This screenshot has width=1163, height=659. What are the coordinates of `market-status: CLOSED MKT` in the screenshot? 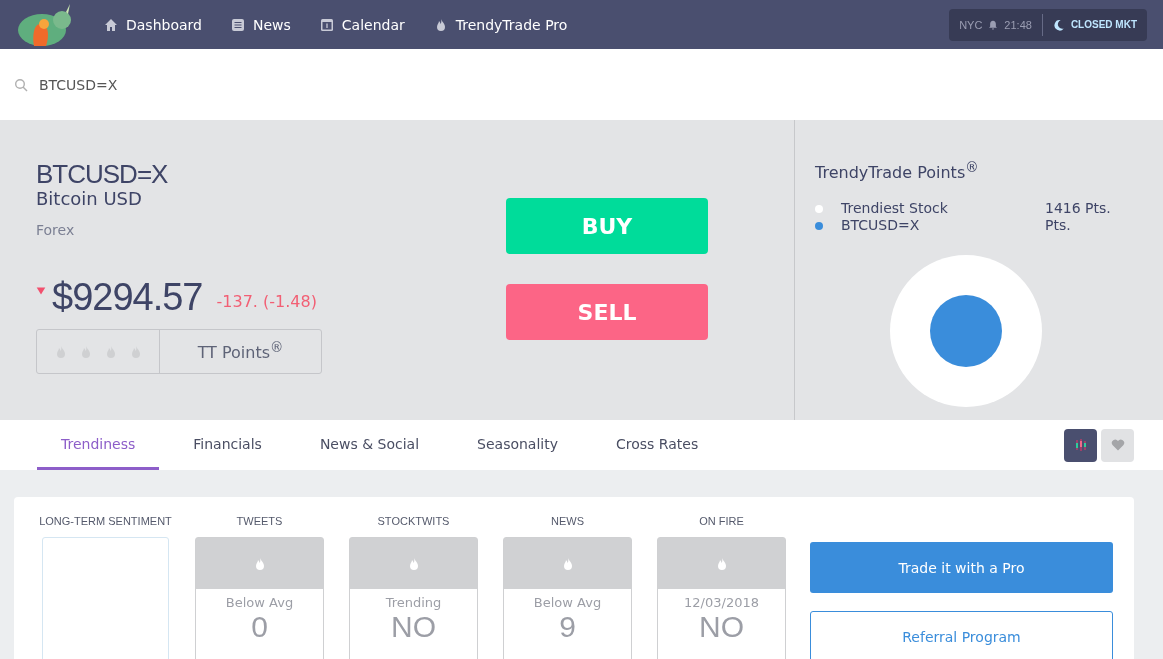 It's located at (1103, 24).